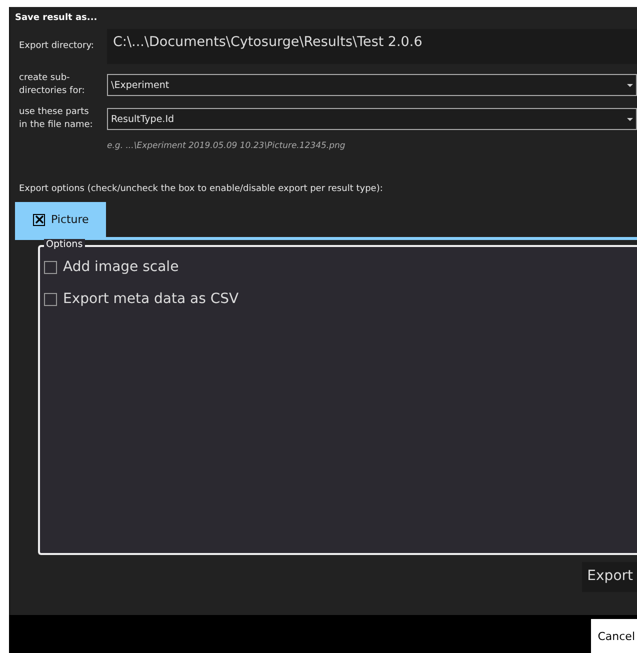 This screenshot has height=653, width=637. I want to click on picture-tab: Picture, so click(60, 219).